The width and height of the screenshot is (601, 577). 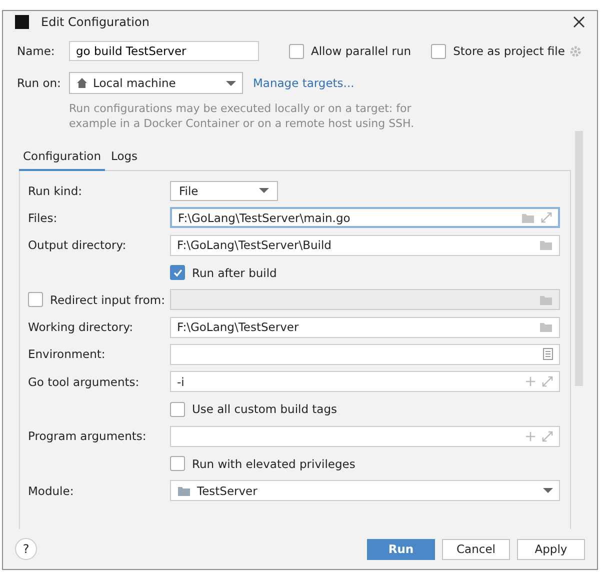 What do you see at coordinates (26, 549) in the screenshot?
I see `help-button: ?` at bounding box center [26, 549].